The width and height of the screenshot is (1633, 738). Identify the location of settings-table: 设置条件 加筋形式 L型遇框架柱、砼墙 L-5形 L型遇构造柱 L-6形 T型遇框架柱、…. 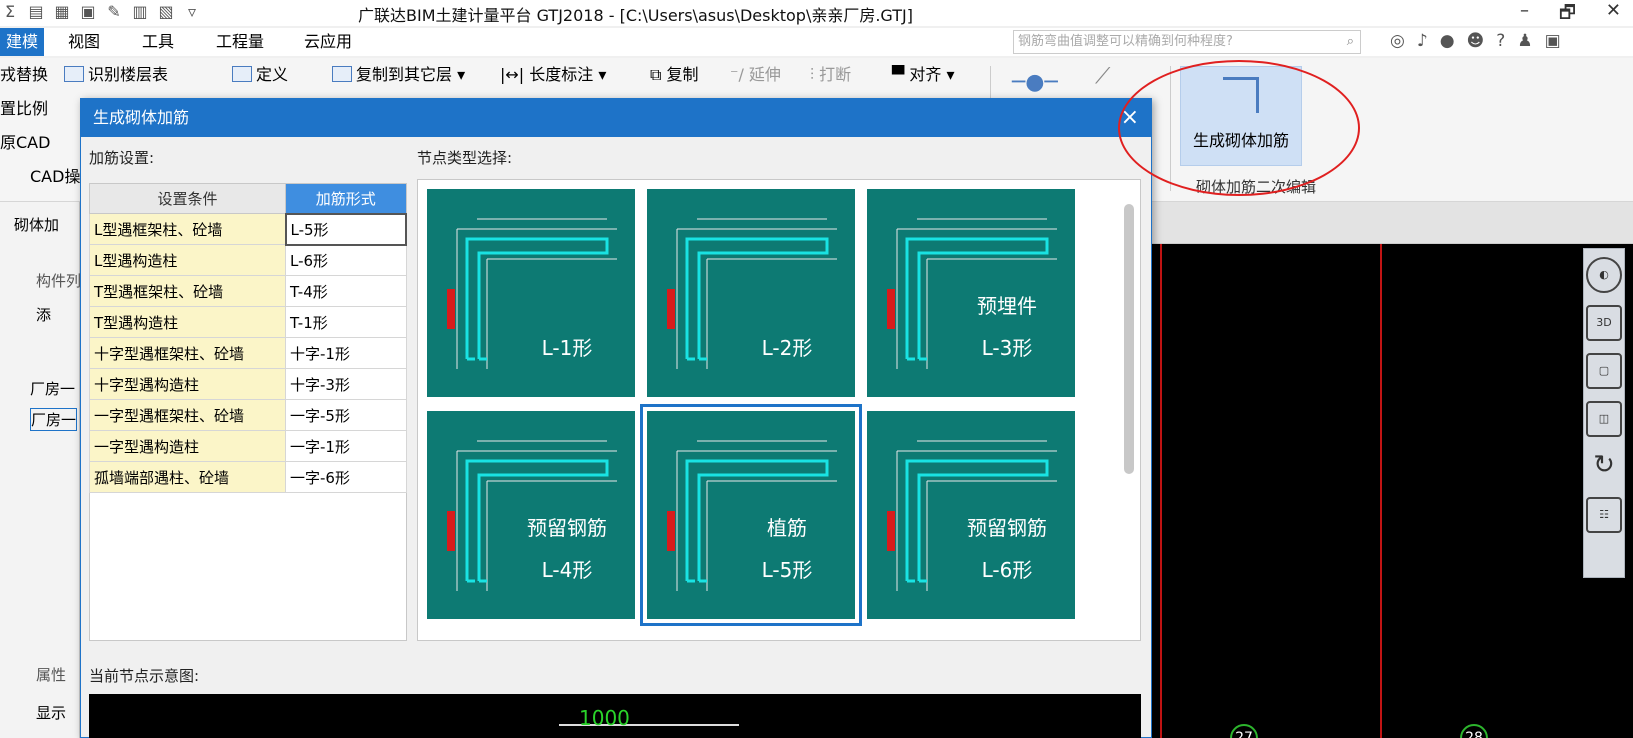
(248, 338).